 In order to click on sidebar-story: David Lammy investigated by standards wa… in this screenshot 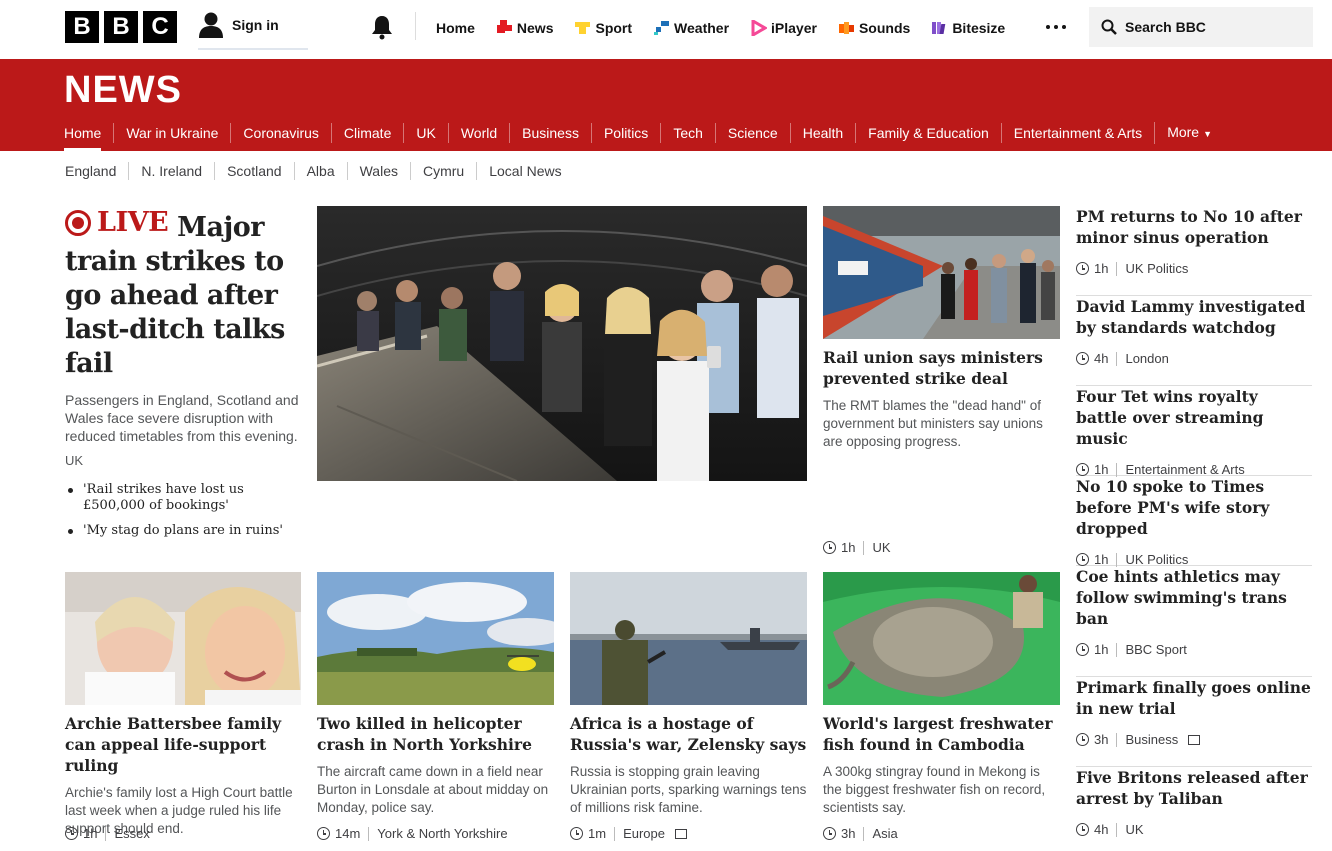, I will do `click(1194, 341)`.